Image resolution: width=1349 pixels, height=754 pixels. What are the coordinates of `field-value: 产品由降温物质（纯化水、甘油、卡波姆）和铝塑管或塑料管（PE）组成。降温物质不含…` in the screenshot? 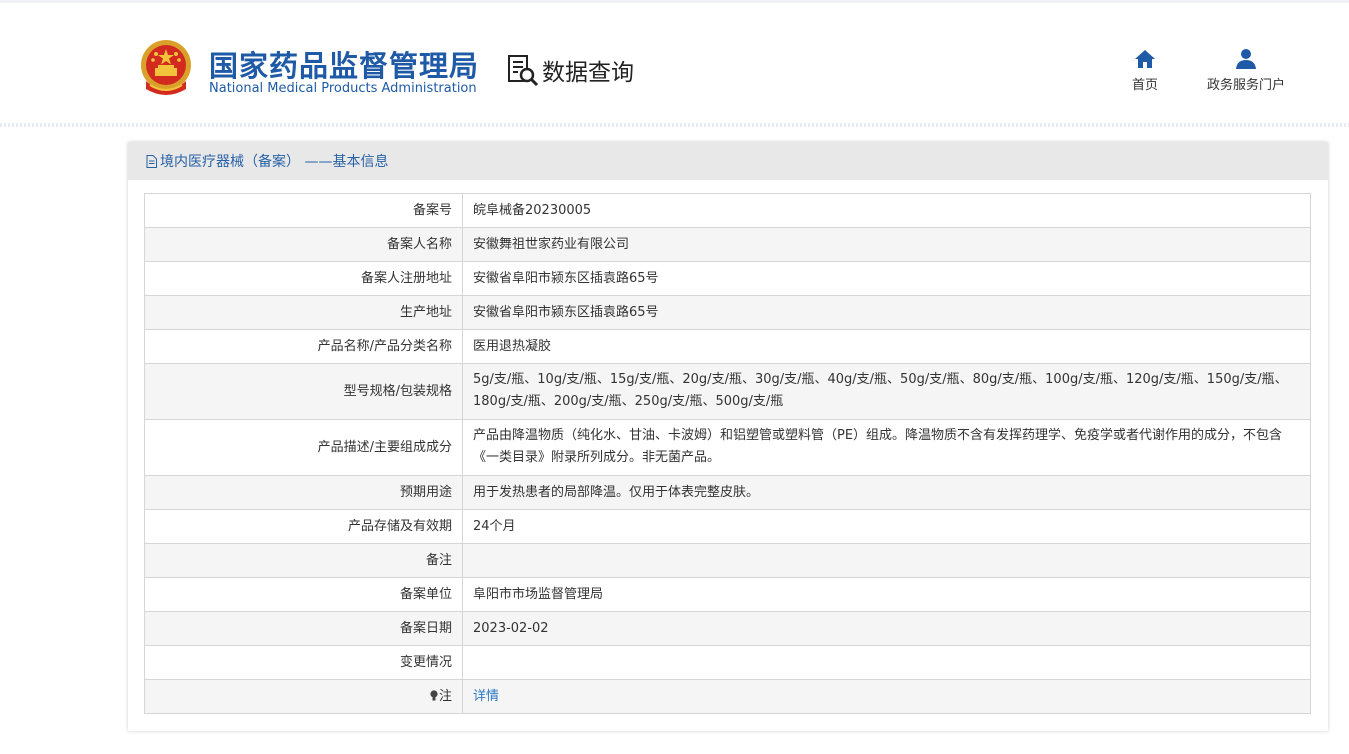 It's located at (886, 447).